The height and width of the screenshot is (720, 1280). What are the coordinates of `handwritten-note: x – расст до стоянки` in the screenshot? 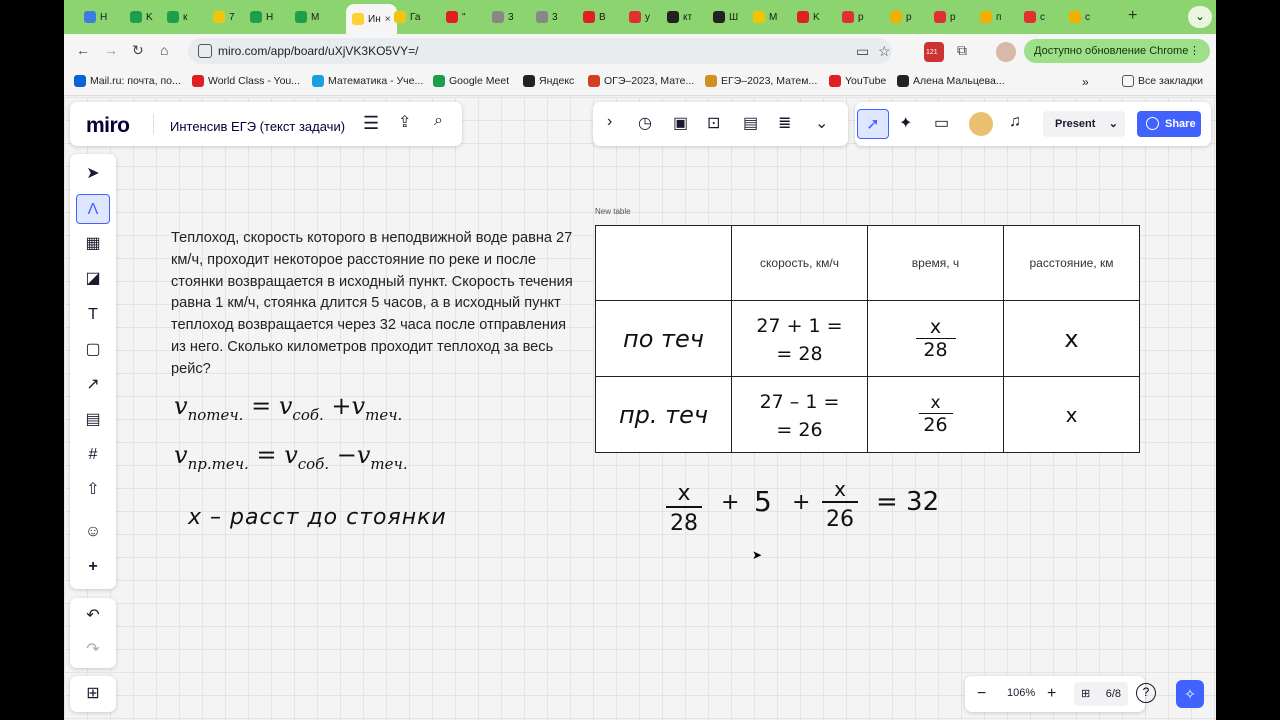 It's located at (317, 517).